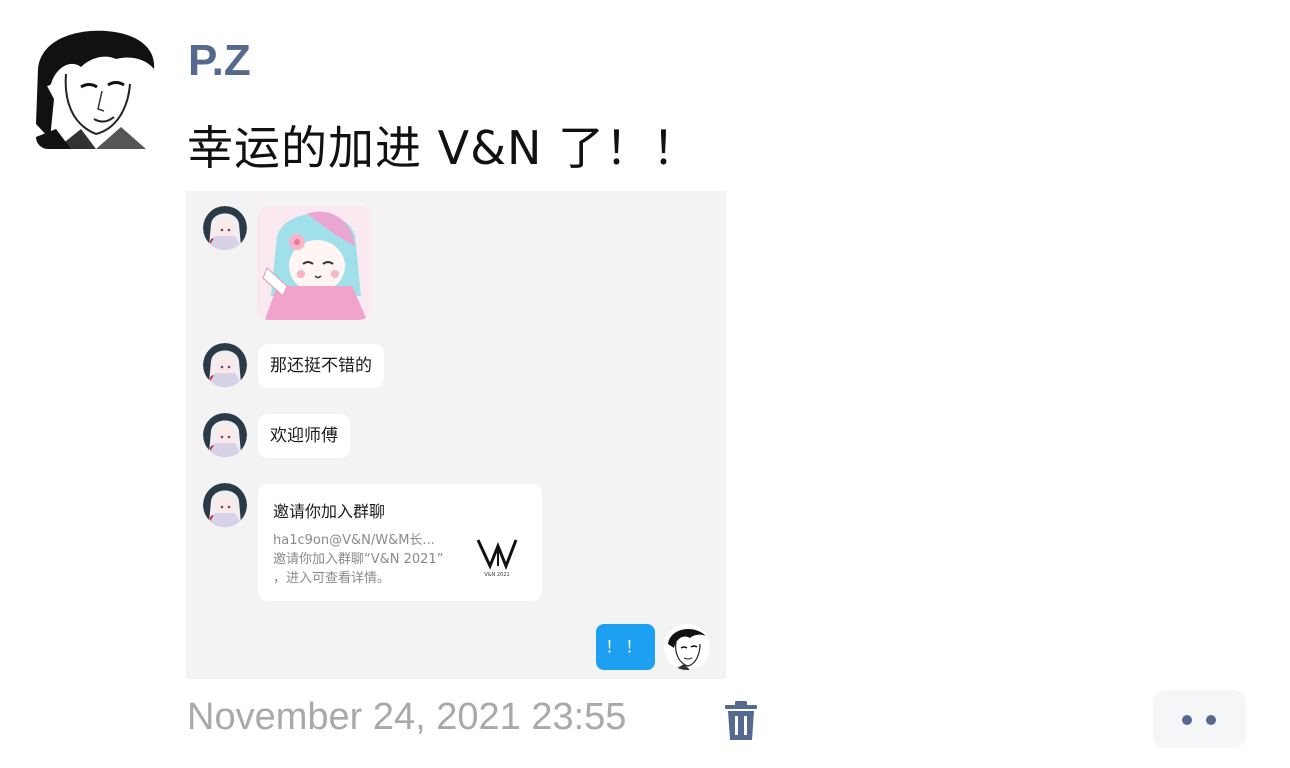 This screenshot has width=1290, height=768. I want to click on logo-caption: V&N 2021, so click(496, 575).